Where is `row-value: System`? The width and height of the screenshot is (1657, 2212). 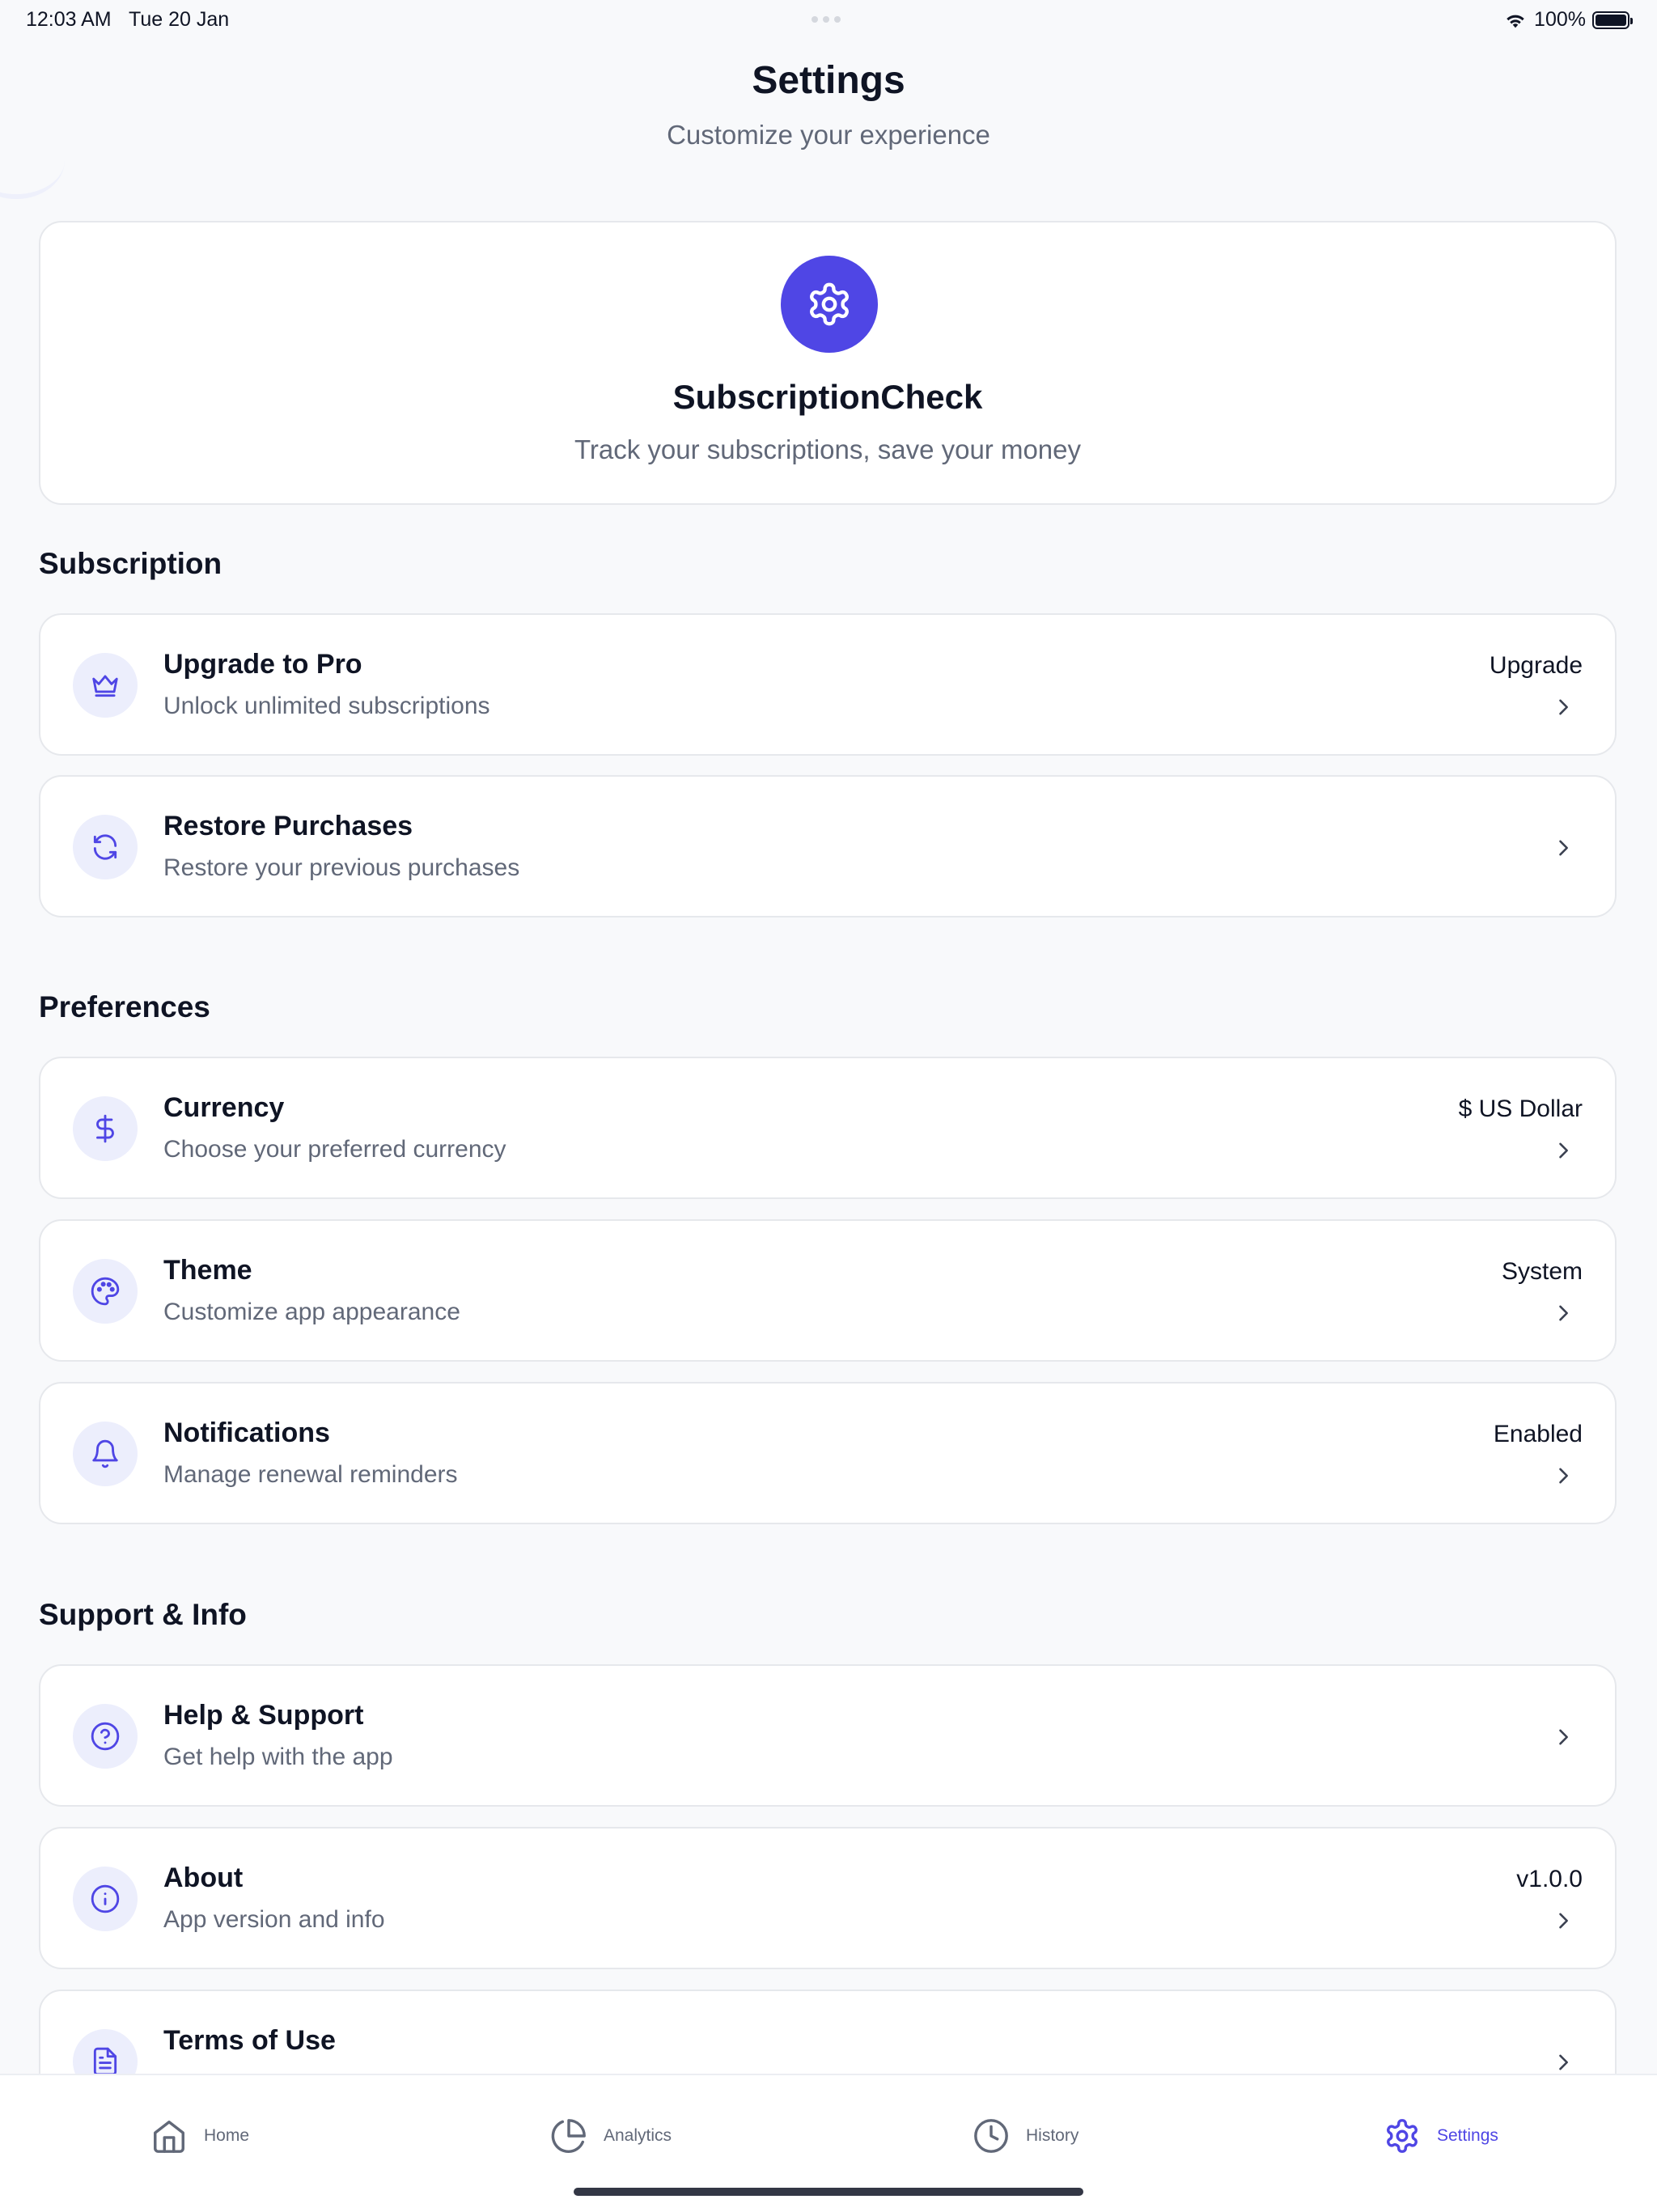
row-value: System is located at coordinates (1542, 1271).